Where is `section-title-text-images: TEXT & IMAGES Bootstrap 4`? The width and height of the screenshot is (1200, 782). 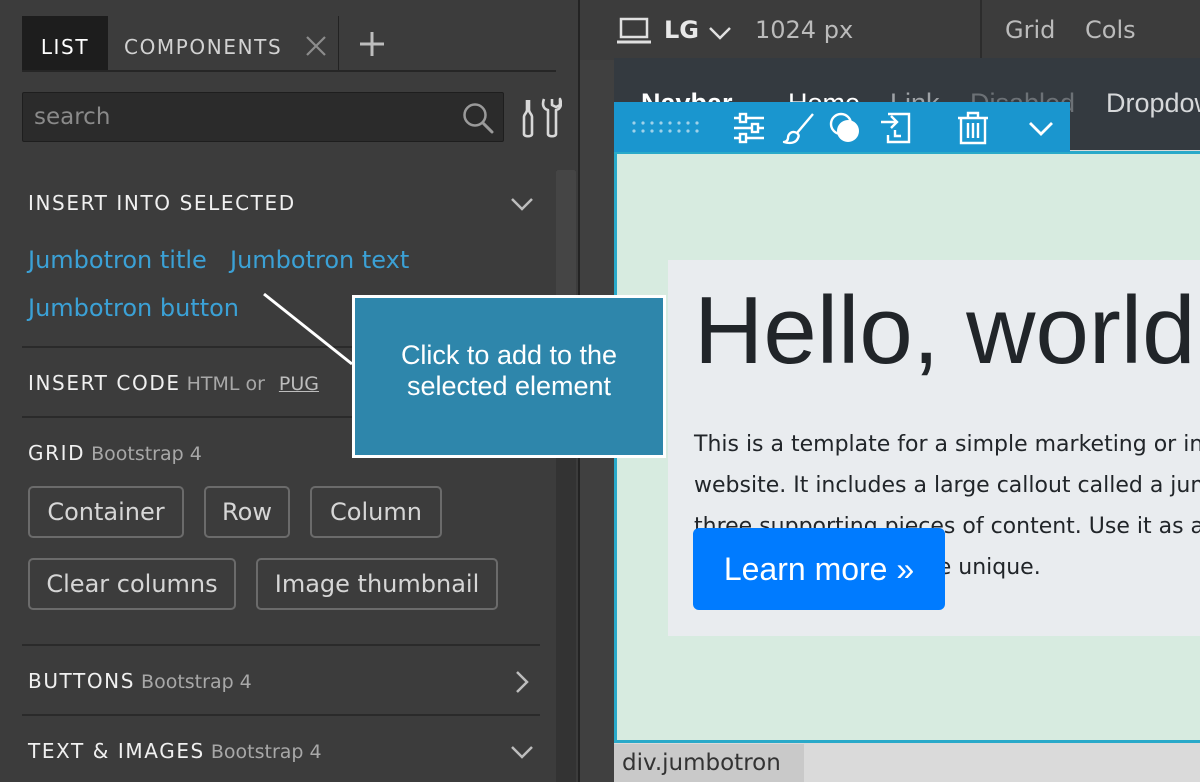
section-title-text-images: TEXT & IMAGES Bootstrap 4 is located at coordinates (175, 751).